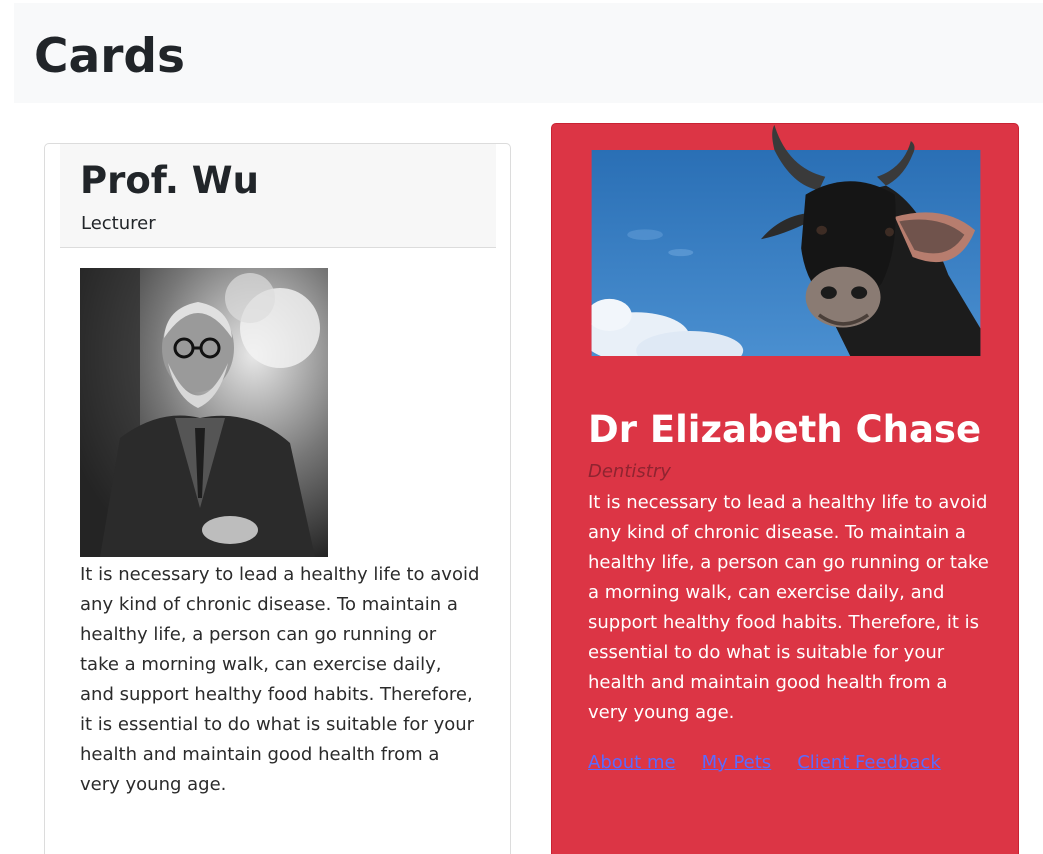  What do you see at coordinates (110, 56) in the screenshot?
I see `page-title: Cards` at bounding box center [110, 56].